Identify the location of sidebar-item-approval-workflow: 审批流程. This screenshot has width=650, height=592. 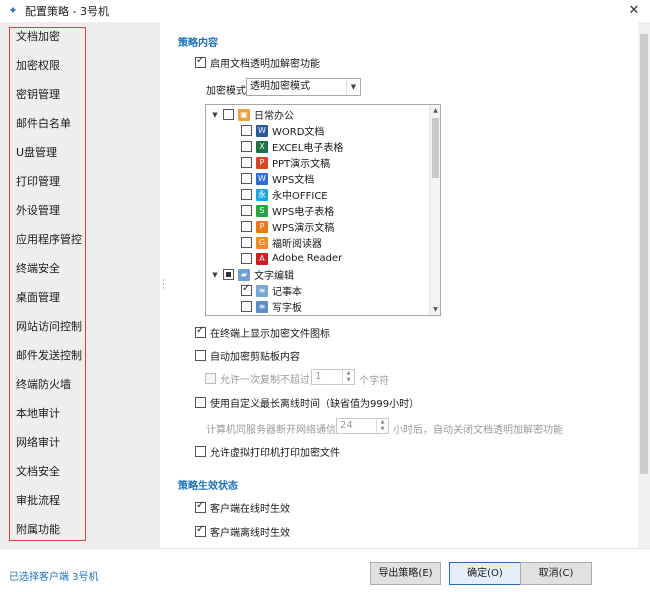
(52, 501).